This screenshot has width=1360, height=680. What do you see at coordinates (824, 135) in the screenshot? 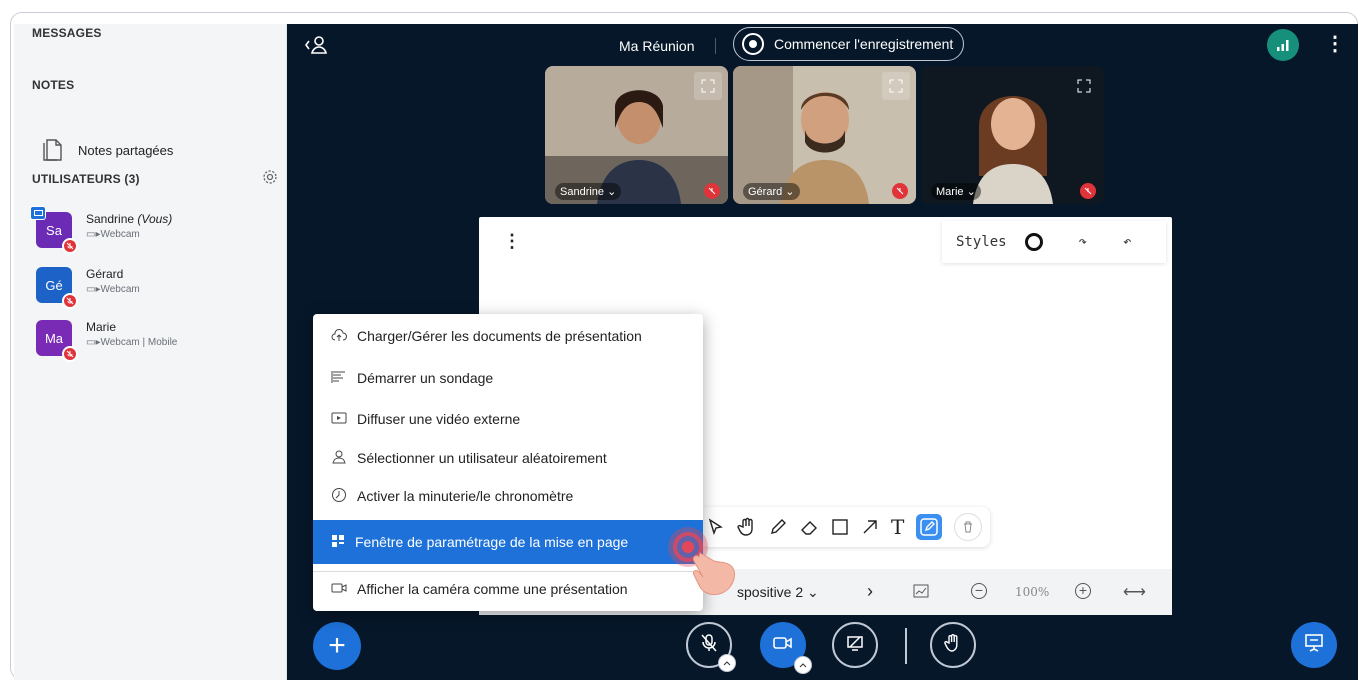
I see `video-tile-gerard: Gérard ⌄` at bounding box center [824, 135].